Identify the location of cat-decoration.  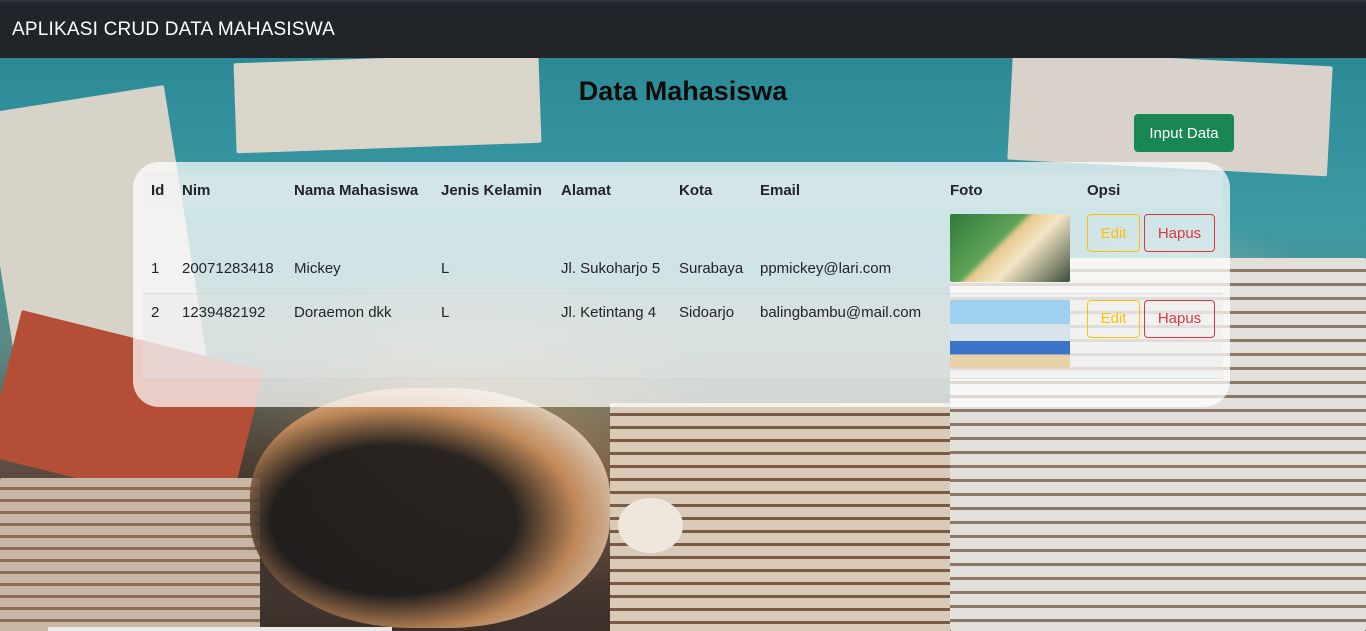
(430, 508).